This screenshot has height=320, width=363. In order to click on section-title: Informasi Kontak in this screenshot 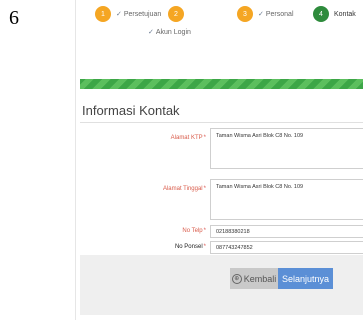, I will do `click(131, 110)`.